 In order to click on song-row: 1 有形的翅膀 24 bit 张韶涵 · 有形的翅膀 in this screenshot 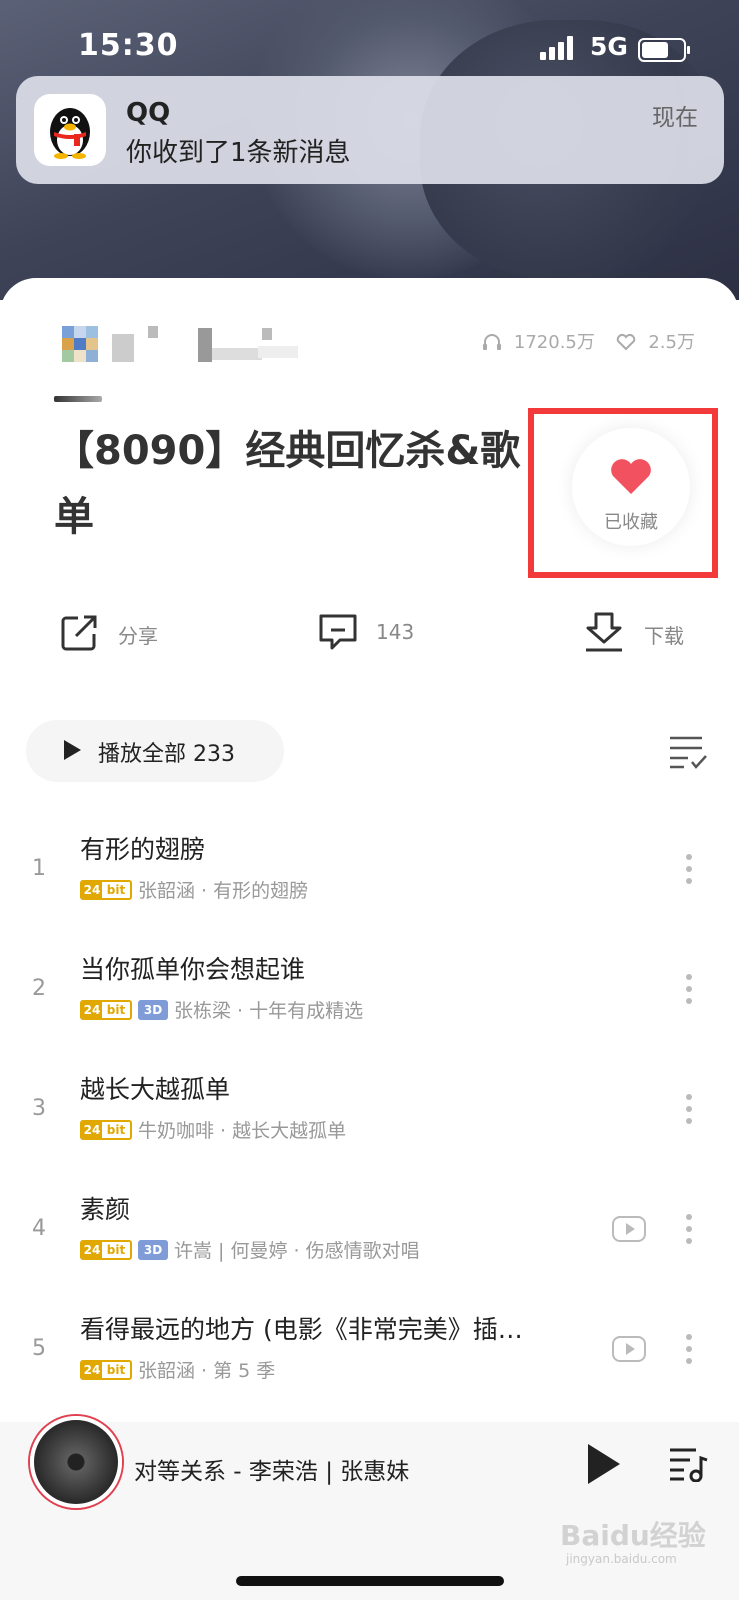, I will do `click(369, 870)`.